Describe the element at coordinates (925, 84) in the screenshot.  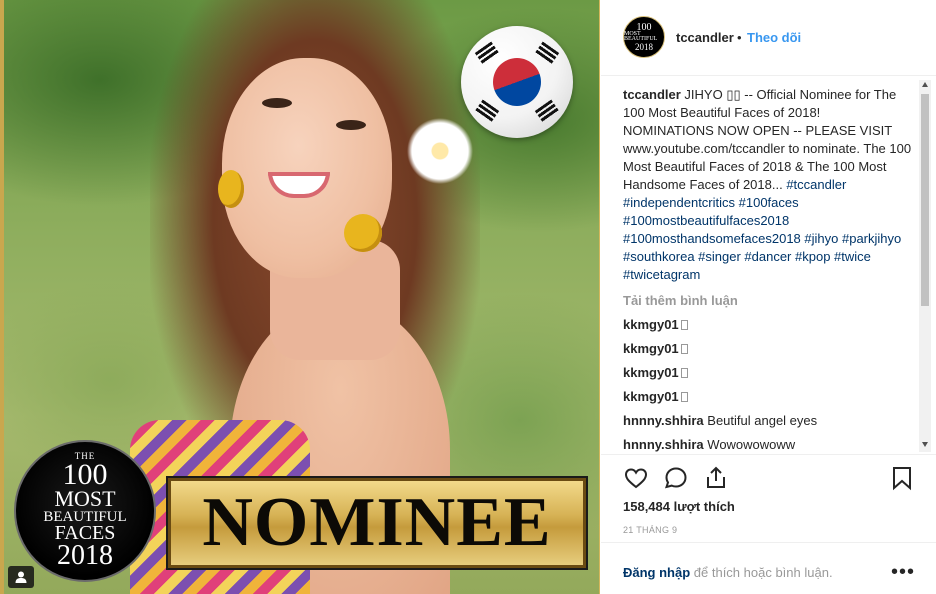
I see `scroll-up-arrow-icon` at that location.